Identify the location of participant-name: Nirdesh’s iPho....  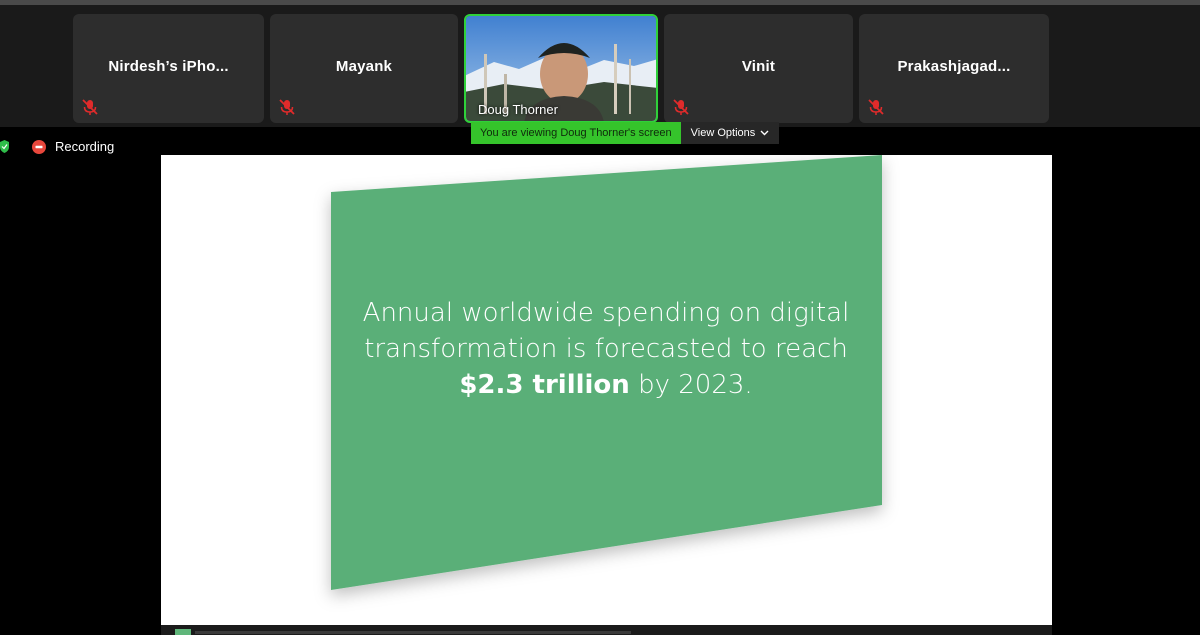
(168, 66).